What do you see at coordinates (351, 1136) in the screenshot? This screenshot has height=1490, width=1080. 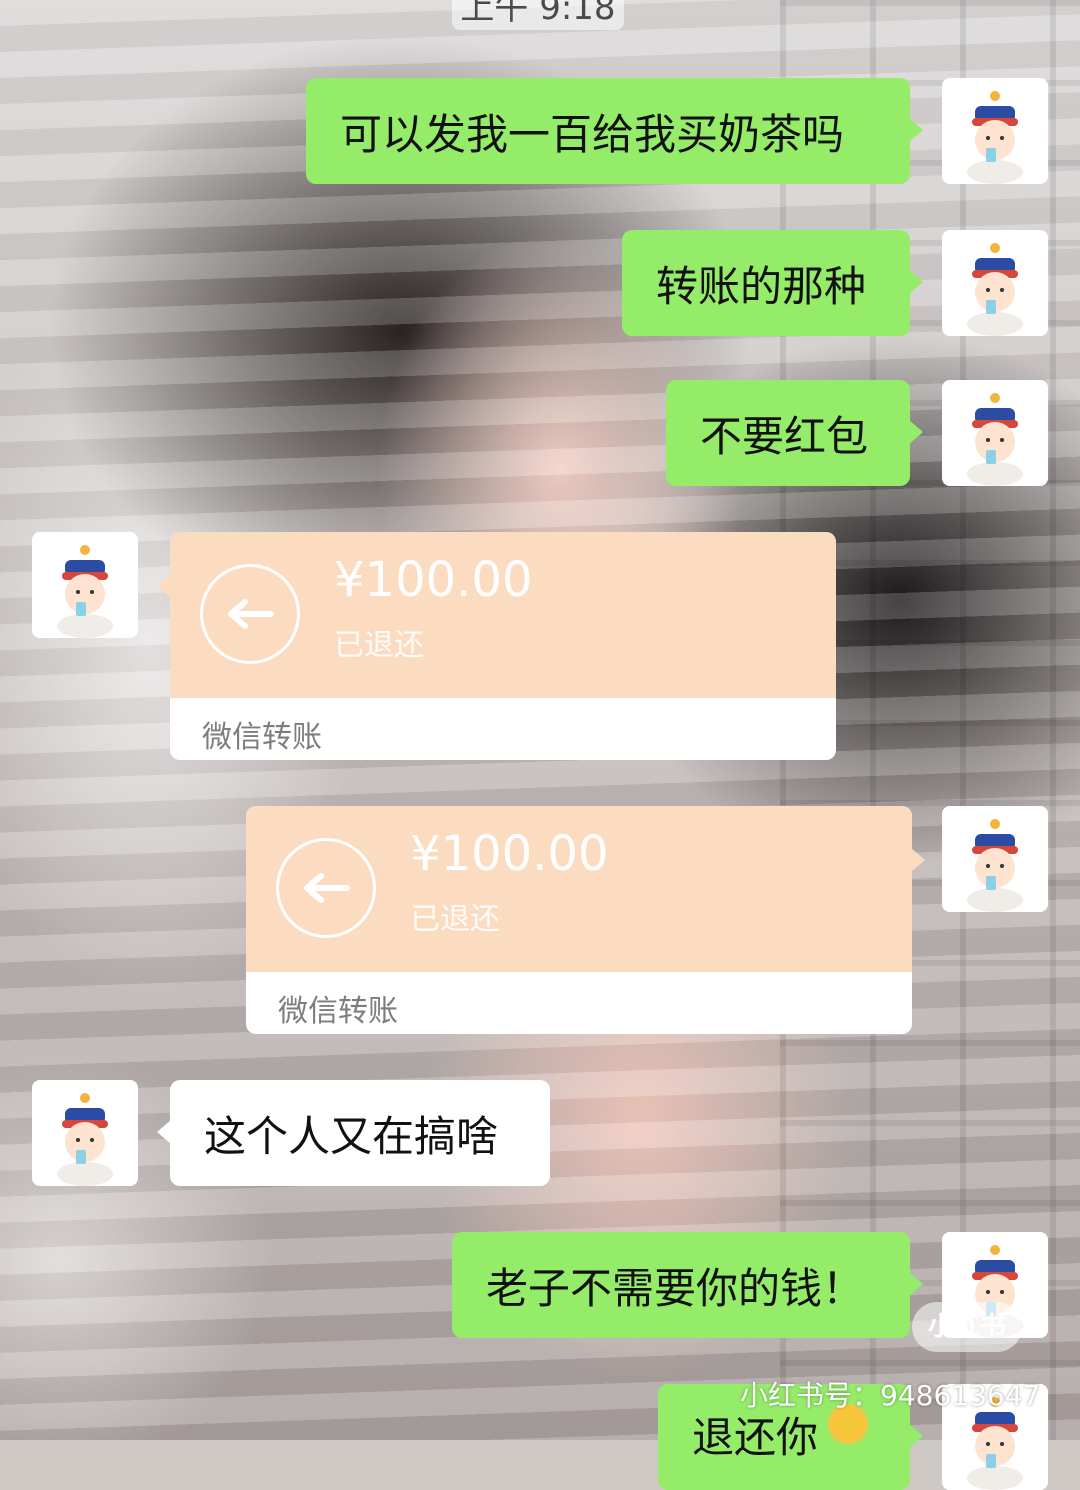 I see `message-text: 这个人又在搞啥` at bounding box center [351, 1136].